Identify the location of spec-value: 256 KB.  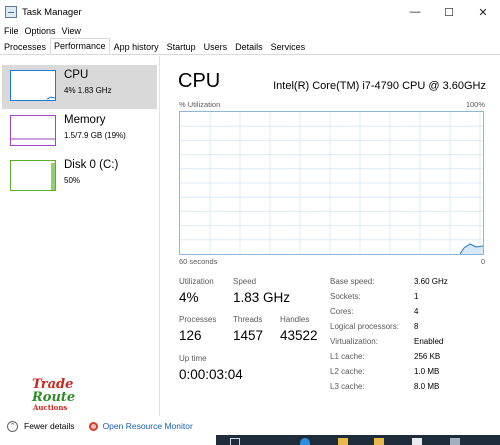
(427, 356).